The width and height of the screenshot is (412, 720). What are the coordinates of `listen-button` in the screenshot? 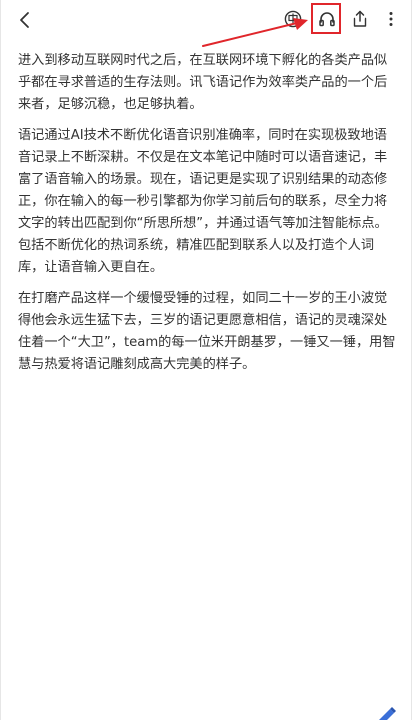 It's located at (327, 19).